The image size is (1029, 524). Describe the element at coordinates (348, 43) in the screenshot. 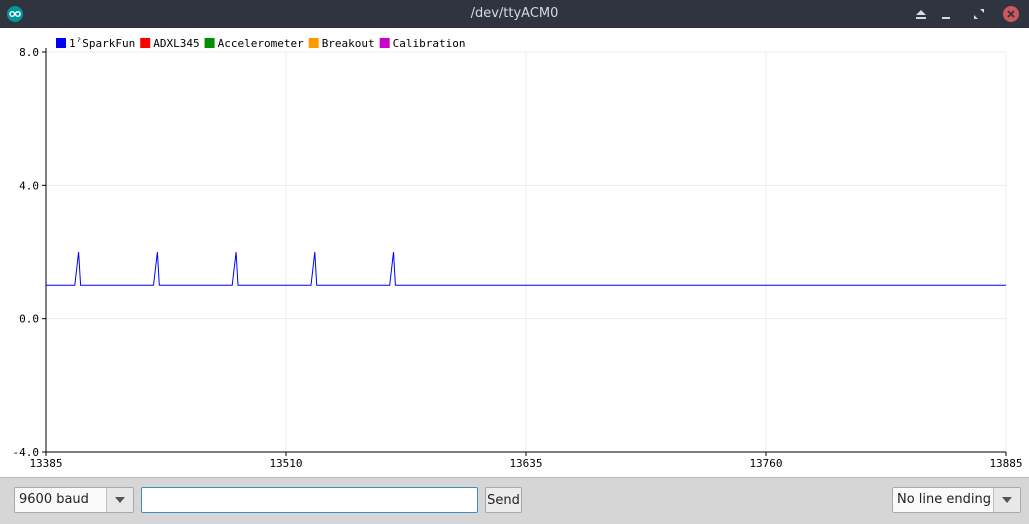

I see `legend-label: Breakout` at that location.